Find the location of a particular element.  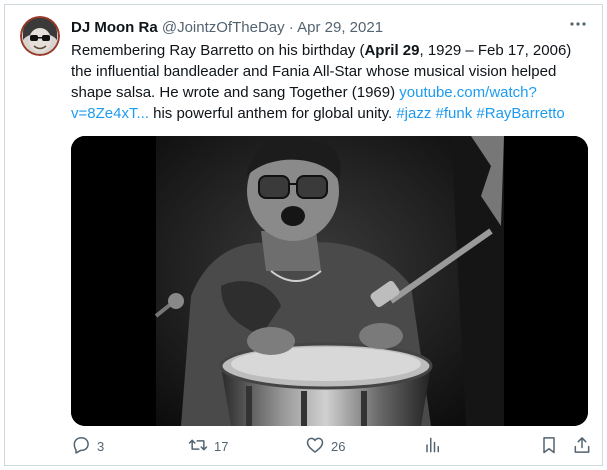

hashtag-raybarretto: #RayBarretto is located at coordinates (520, 113).